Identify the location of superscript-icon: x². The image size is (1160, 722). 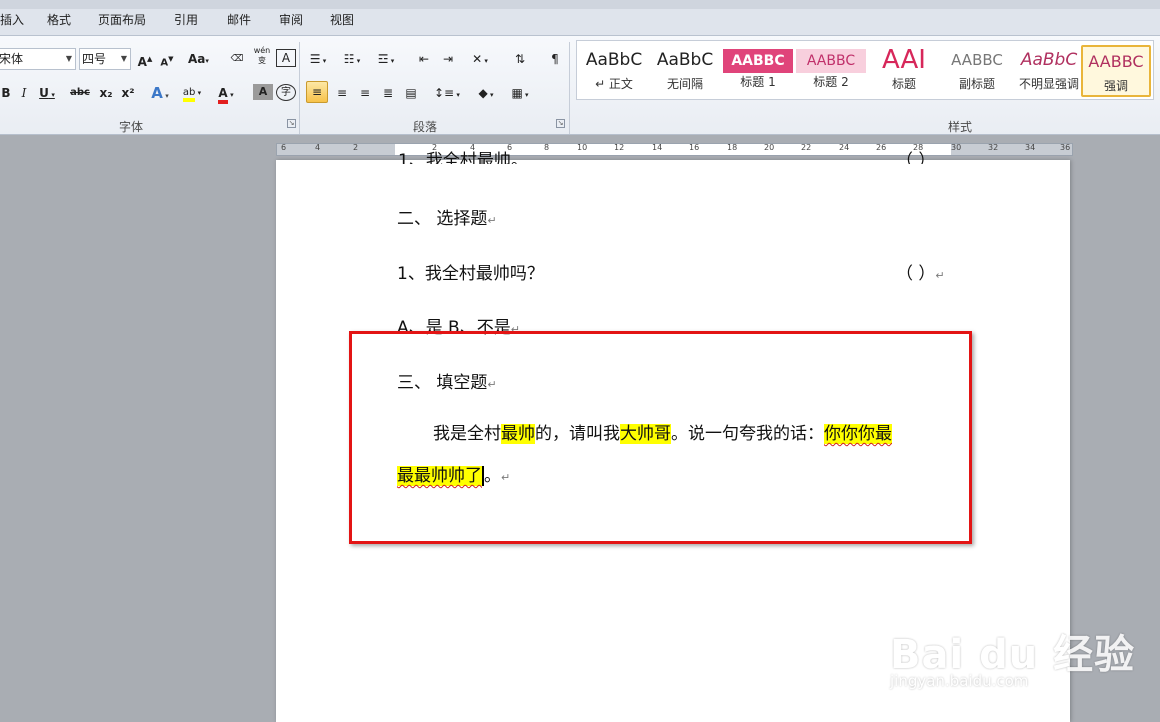
(128, 93).